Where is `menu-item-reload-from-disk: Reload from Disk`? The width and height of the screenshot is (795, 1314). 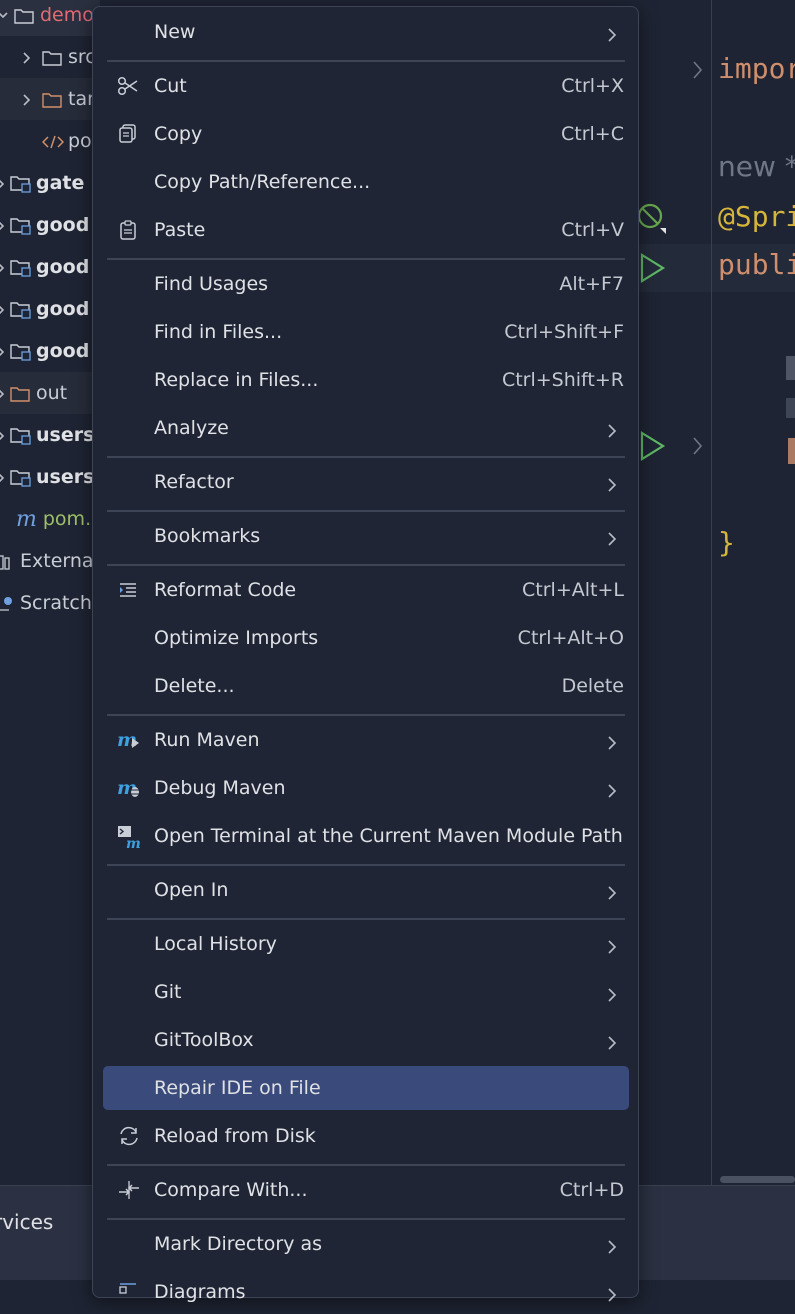
menu-item-reload-from-disk: Reload from Disk is located at coordinates (366, 1136).